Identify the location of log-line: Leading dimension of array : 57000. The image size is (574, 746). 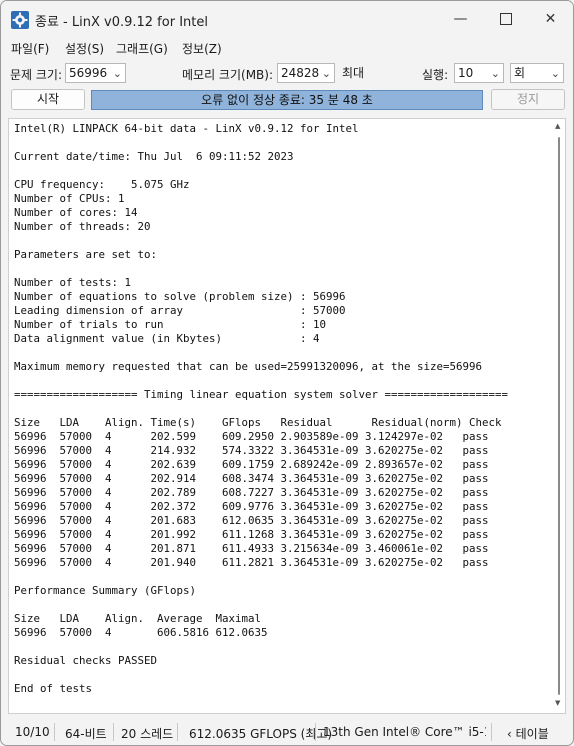
(180, 310).